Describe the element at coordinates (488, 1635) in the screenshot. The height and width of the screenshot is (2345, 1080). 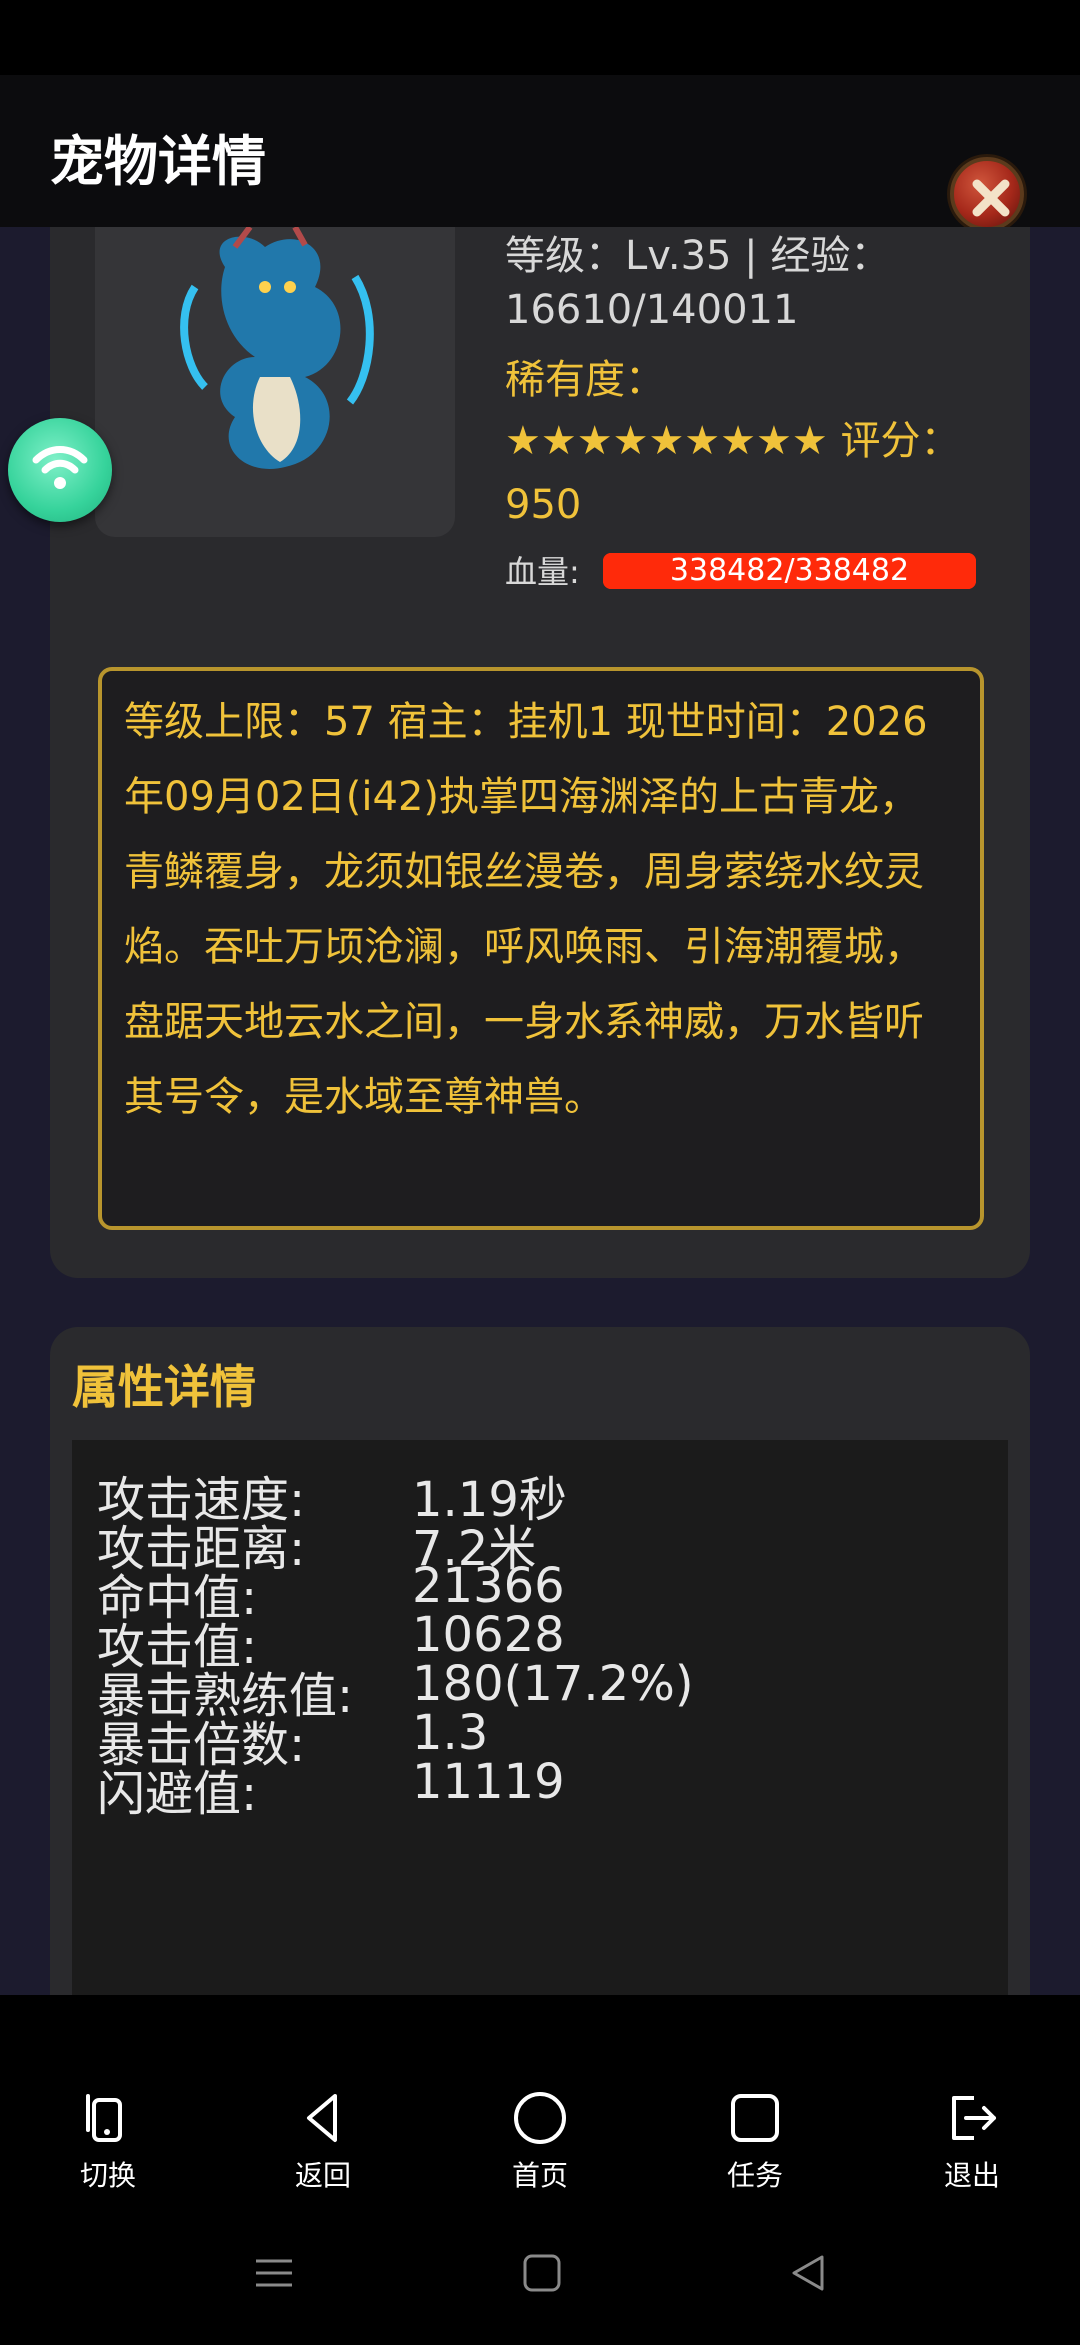
I see `attr-value: 10628` at that location.